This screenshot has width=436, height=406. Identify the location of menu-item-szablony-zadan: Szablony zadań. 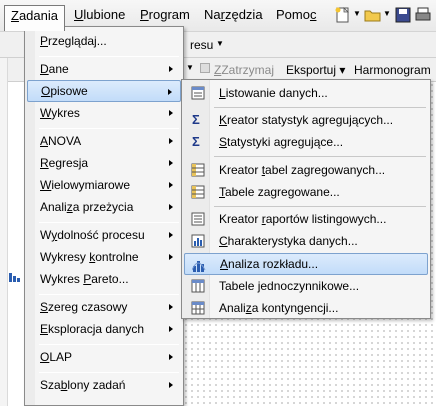
(104, 385).